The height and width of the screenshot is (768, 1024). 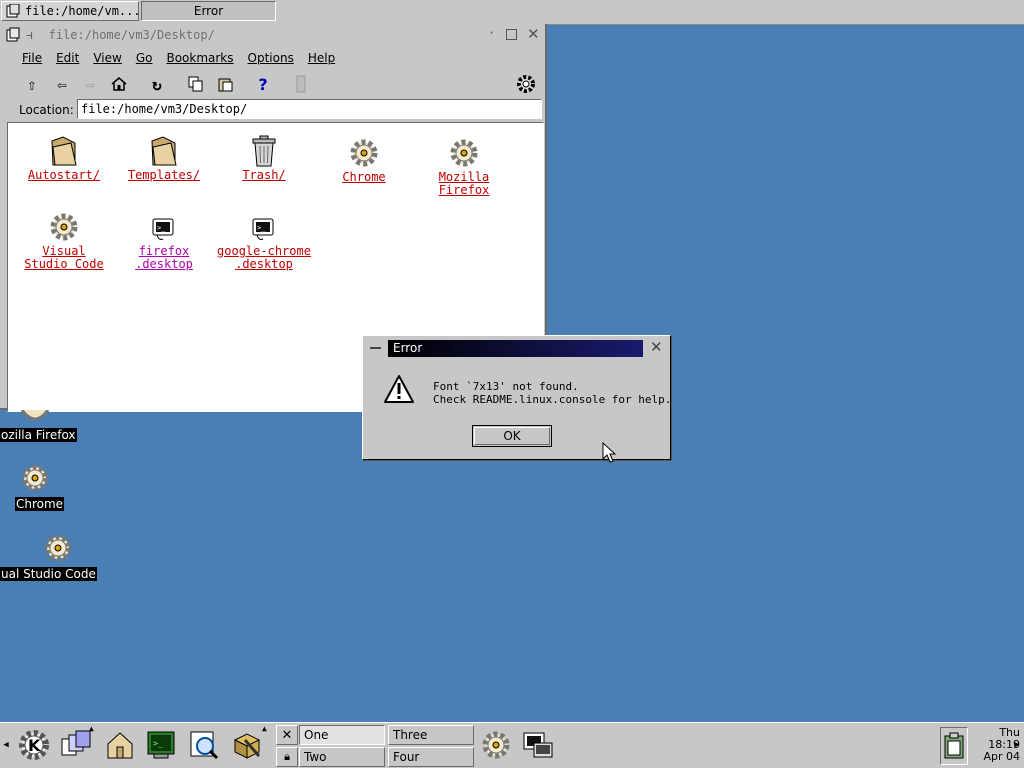 I want to click on close-x-icon: ✕, so click(x=287, y=735).